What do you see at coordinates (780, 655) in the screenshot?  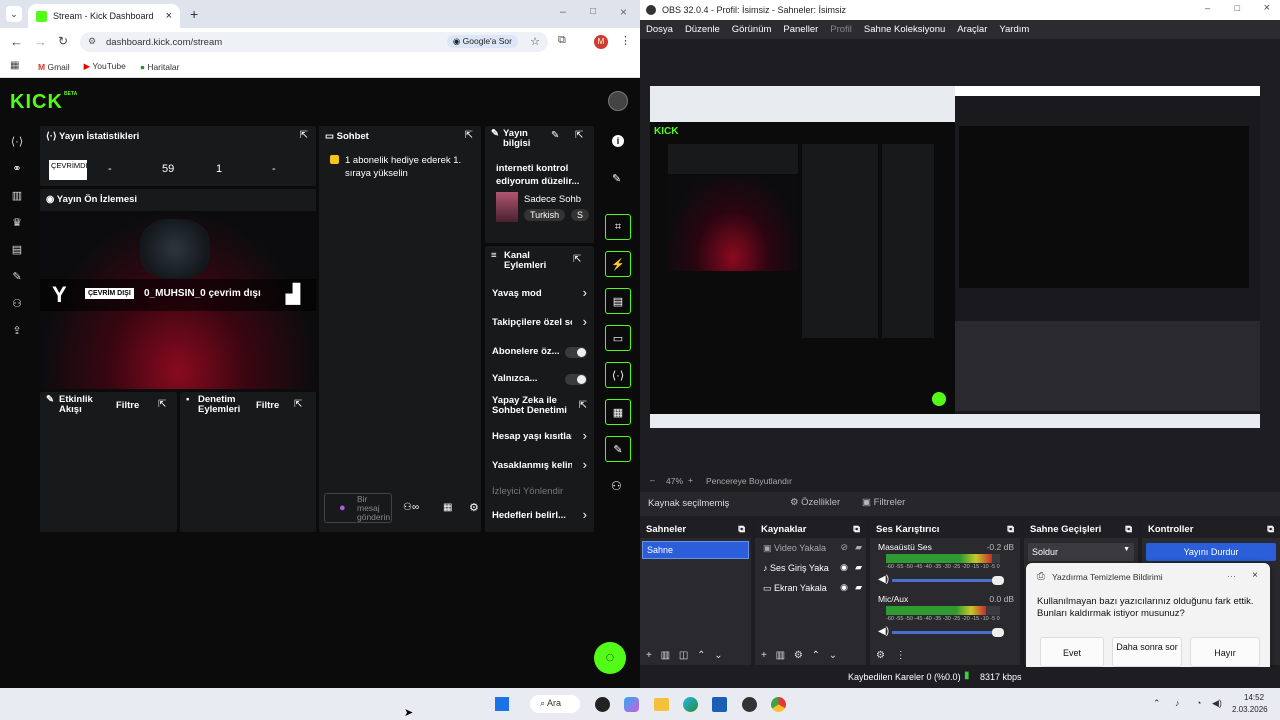 I see `remove-source-icon: ▥` at bounding box center [780, 655].